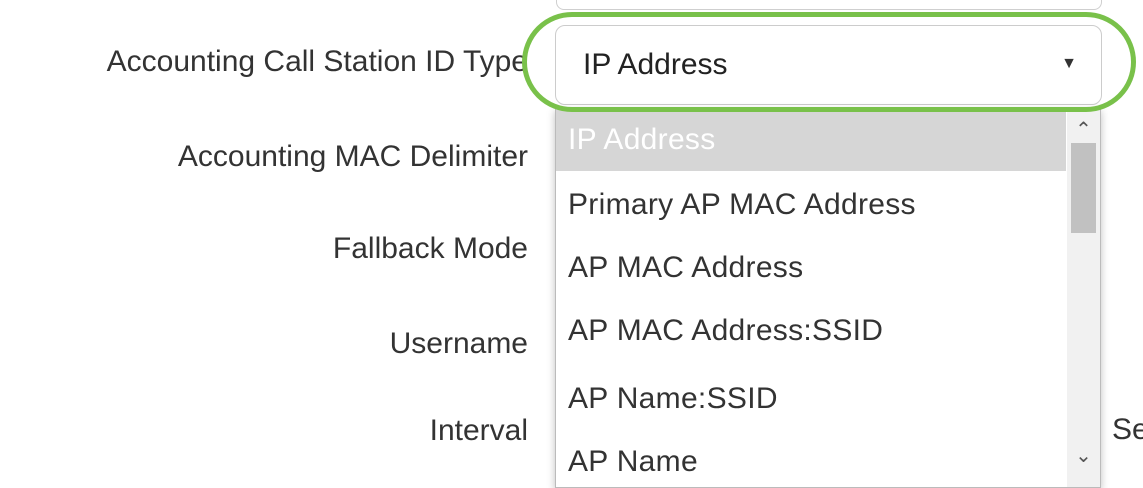  What do you see at coordinates (1083, 130) in the screenshot?
I see `scroll-up-icon: ⌃` at bounding box center [1083, 130].